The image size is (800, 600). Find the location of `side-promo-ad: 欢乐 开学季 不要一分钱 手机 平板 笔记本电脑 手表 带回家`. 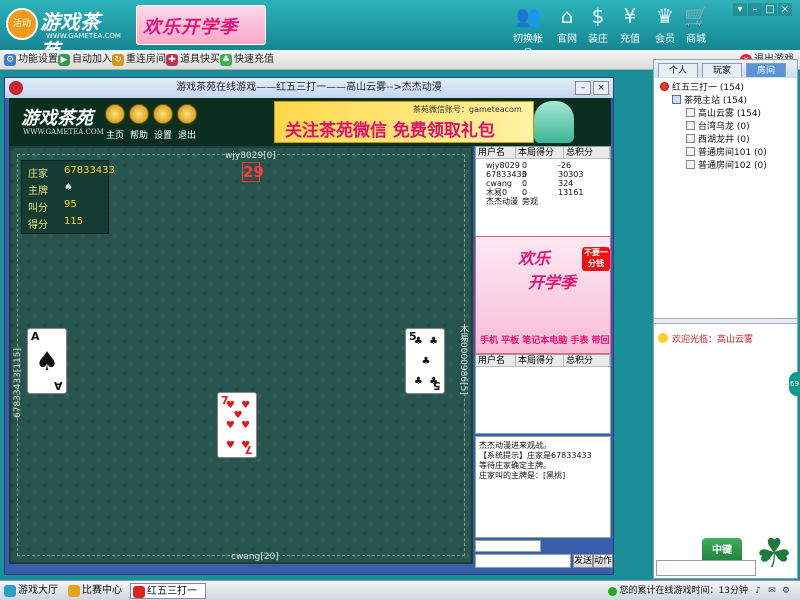

side-promo-ad: 欢乐 开学季 不要一分钱 手机 平板 笔记本电脑 手表 带回家 is located at coordinates (543, 295).